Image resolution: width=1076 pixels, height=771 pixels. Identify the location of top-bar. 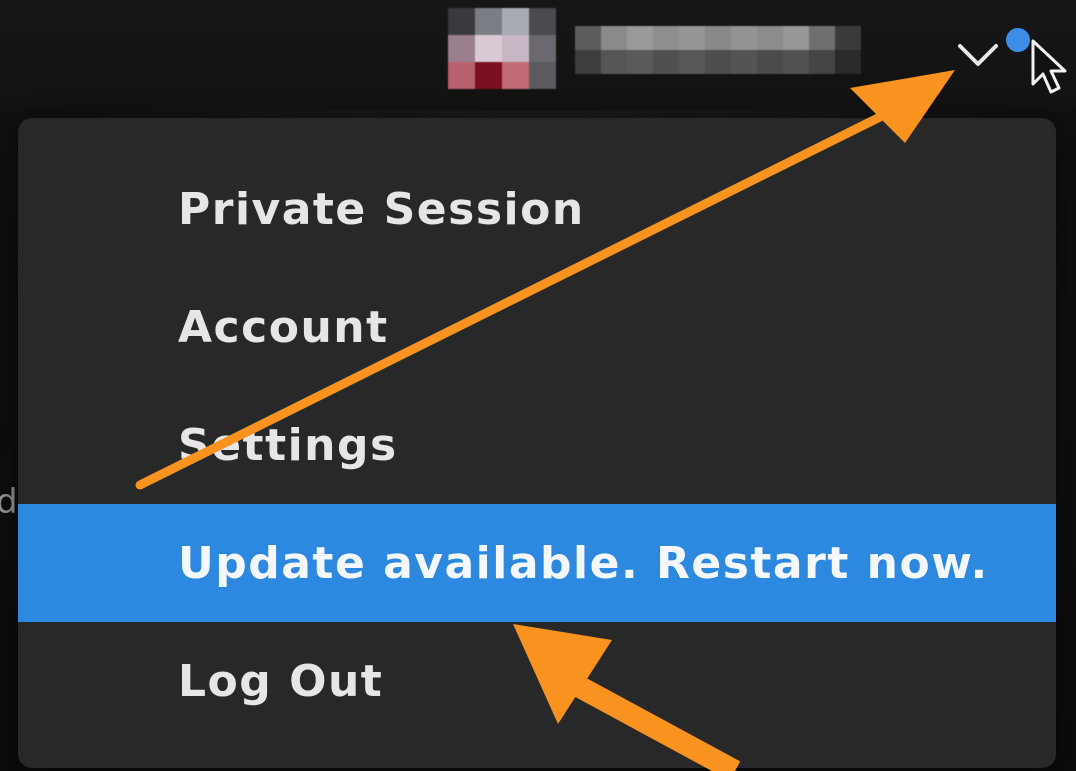
(538, 55).